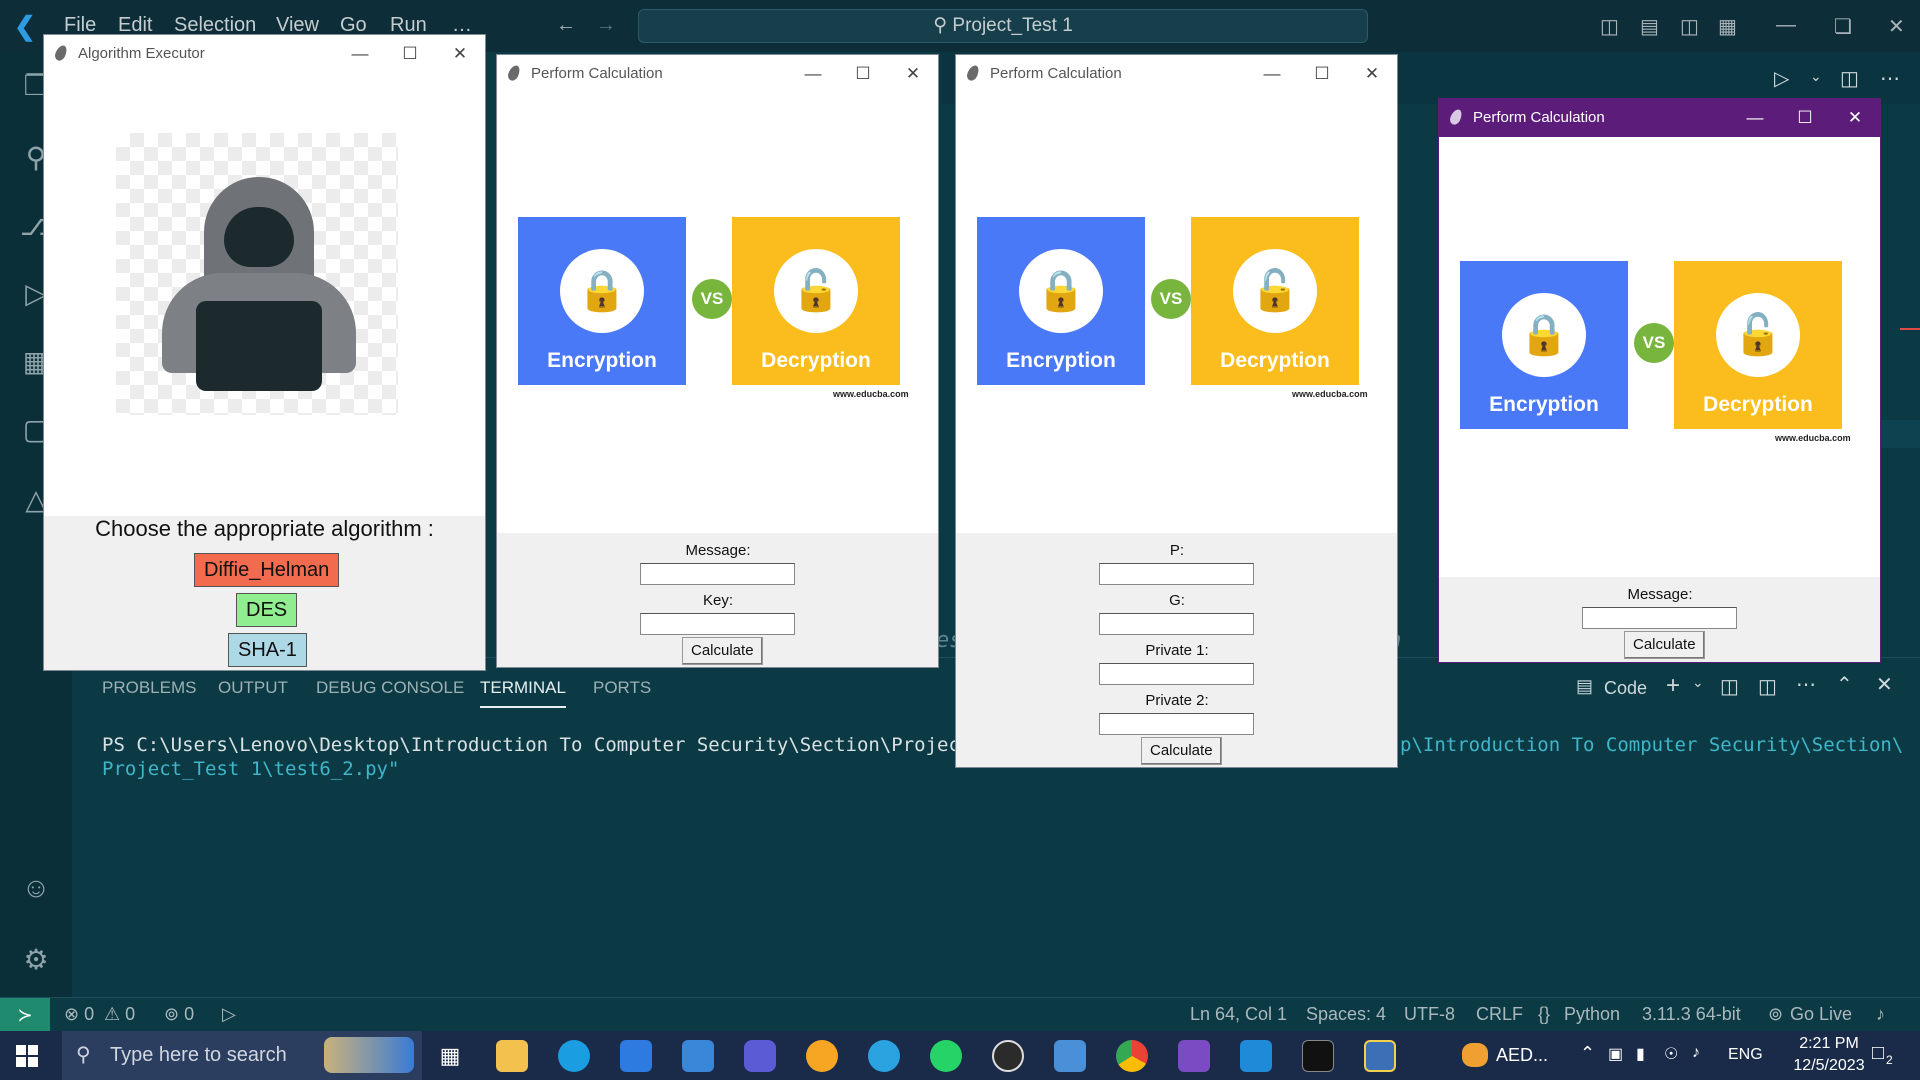  I want to click on show-hidden-icons-chevron-icon: ⌃, so click(1587, 1053).